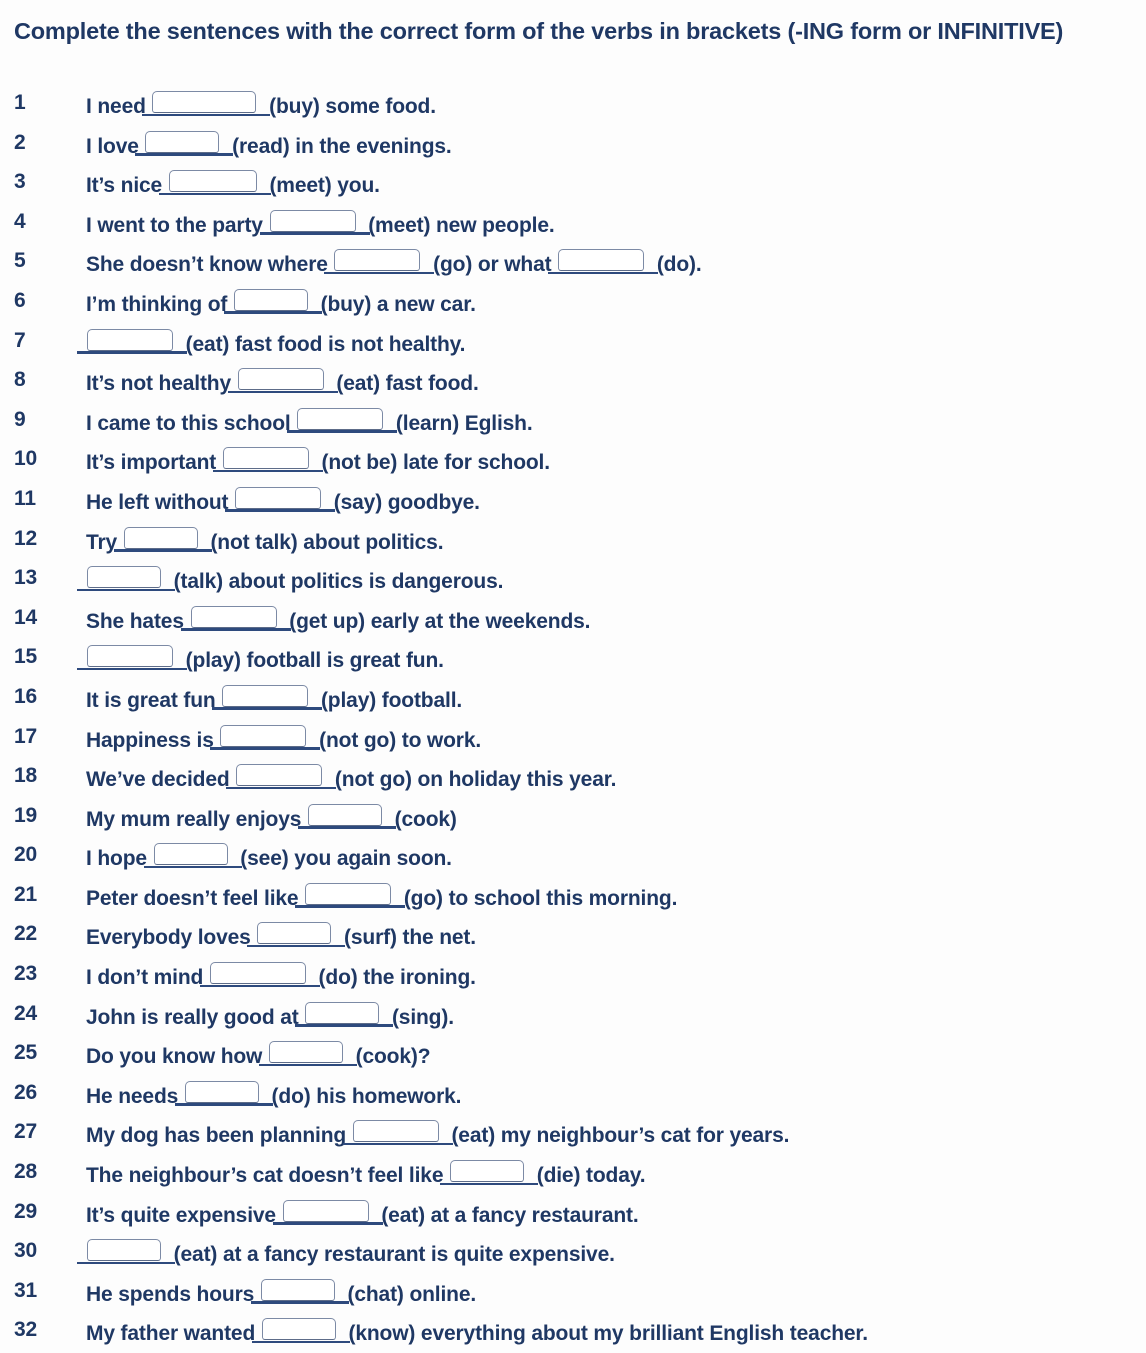  I want to click on sentence: Everybody loves (surf) the net., so click(281, 936).